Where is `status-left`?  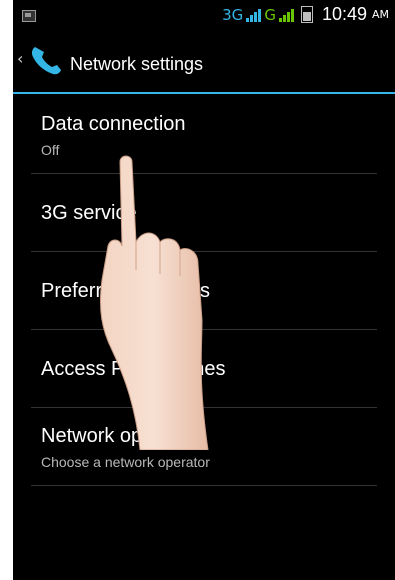
status-left is located at coordinates (29, 17).